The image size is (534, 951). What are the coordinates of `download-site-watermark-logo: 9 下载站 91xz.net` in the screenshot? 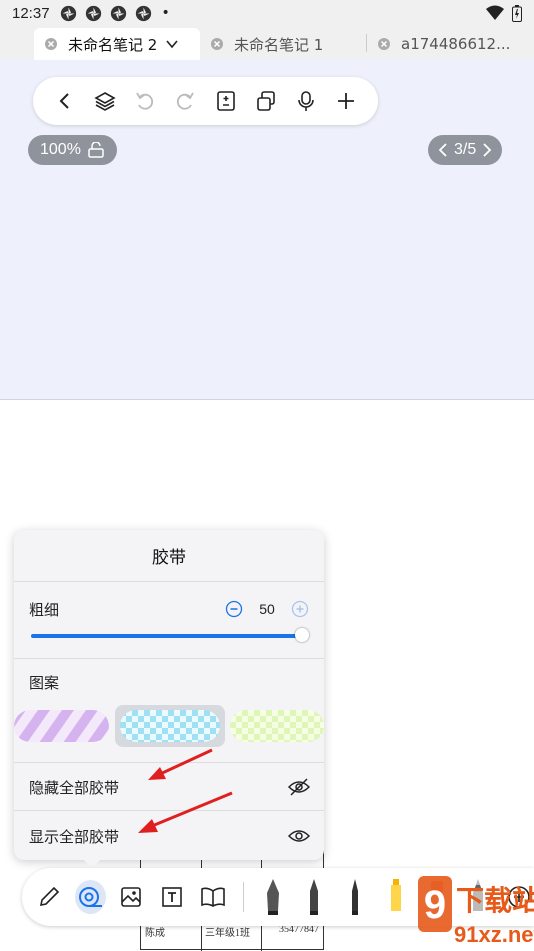 It's located at (476, 911).